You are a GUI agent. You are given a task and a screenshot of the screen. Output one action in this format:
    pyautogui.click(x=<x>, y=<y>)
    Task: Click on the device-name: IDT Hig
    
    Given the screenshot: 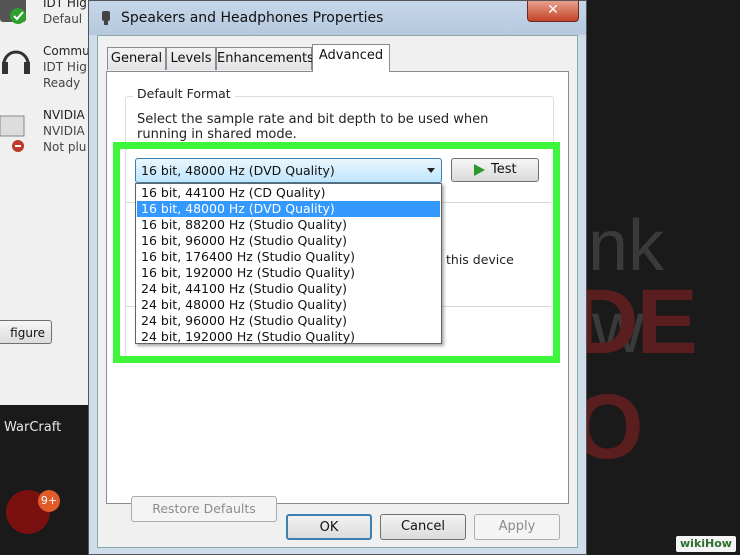 What is the action you would take?
    pyautogui.click(x=65, y=5)
    